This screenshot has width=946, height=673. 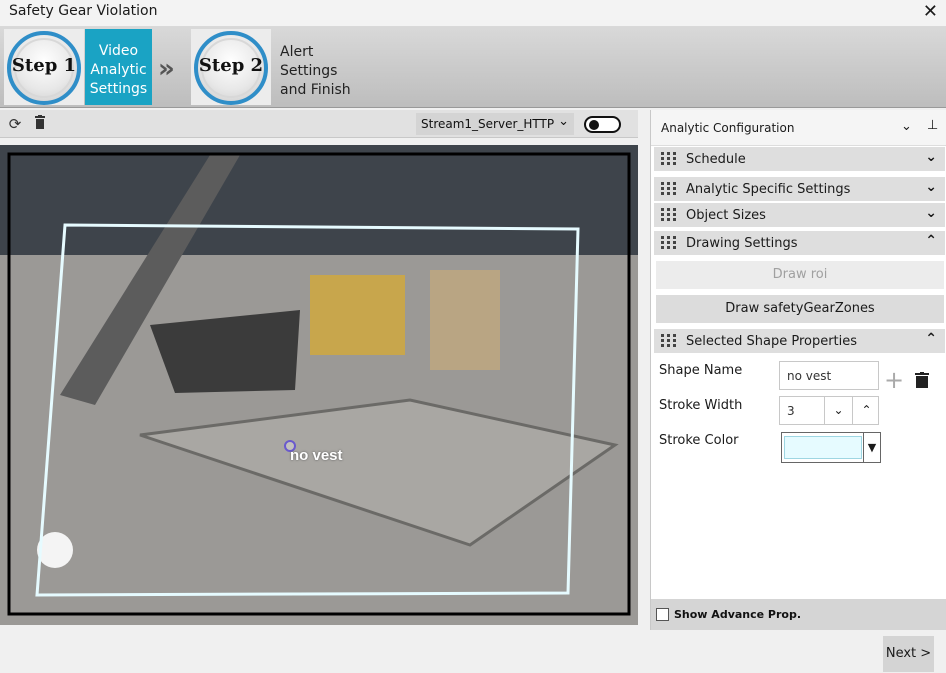 What do you see at coordinates (791, 411) in the screenshot?
I see `stroke-width-value: 3` at bounding box center [791, 411].